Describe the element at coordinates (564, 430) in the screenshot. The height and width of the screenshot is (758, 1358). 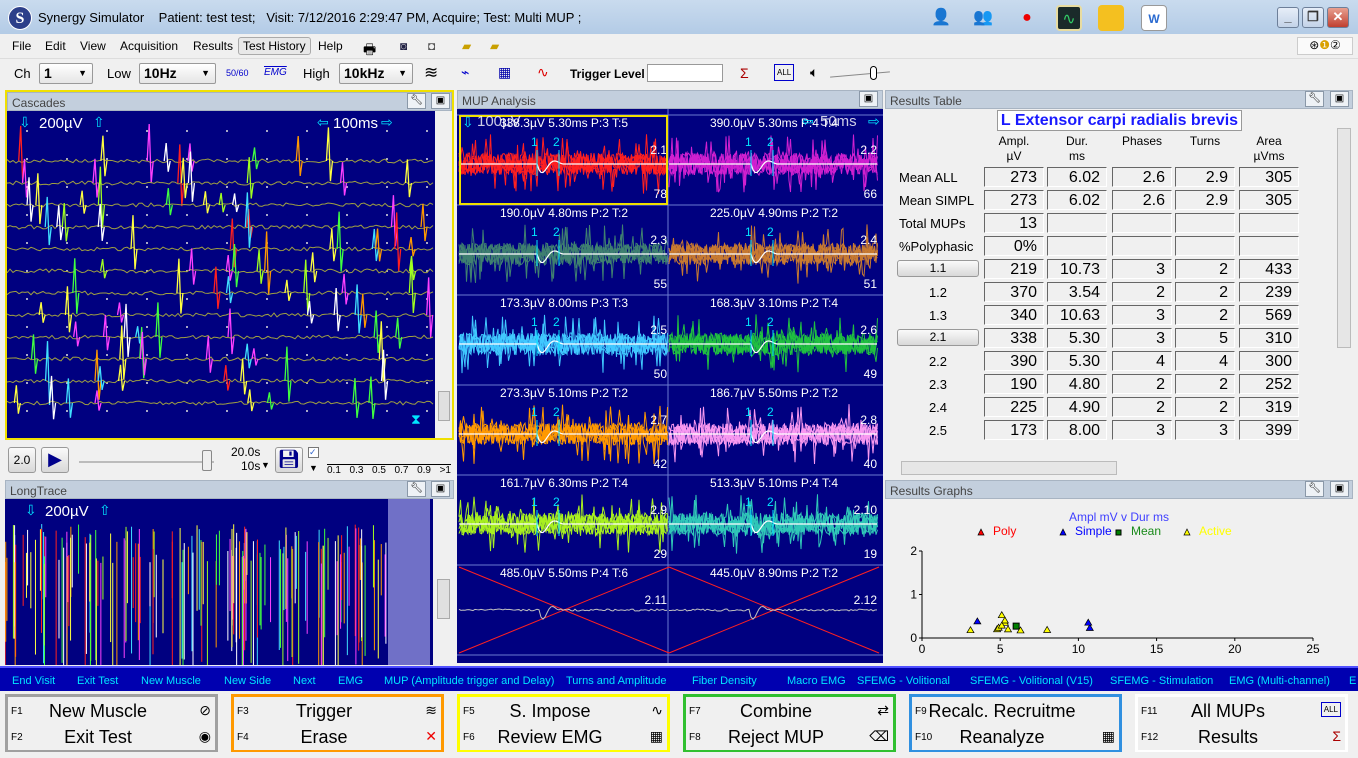
I see `mup-cell: 273.3µV 5.10ms P:2 T:2 2.7 42` at that location.